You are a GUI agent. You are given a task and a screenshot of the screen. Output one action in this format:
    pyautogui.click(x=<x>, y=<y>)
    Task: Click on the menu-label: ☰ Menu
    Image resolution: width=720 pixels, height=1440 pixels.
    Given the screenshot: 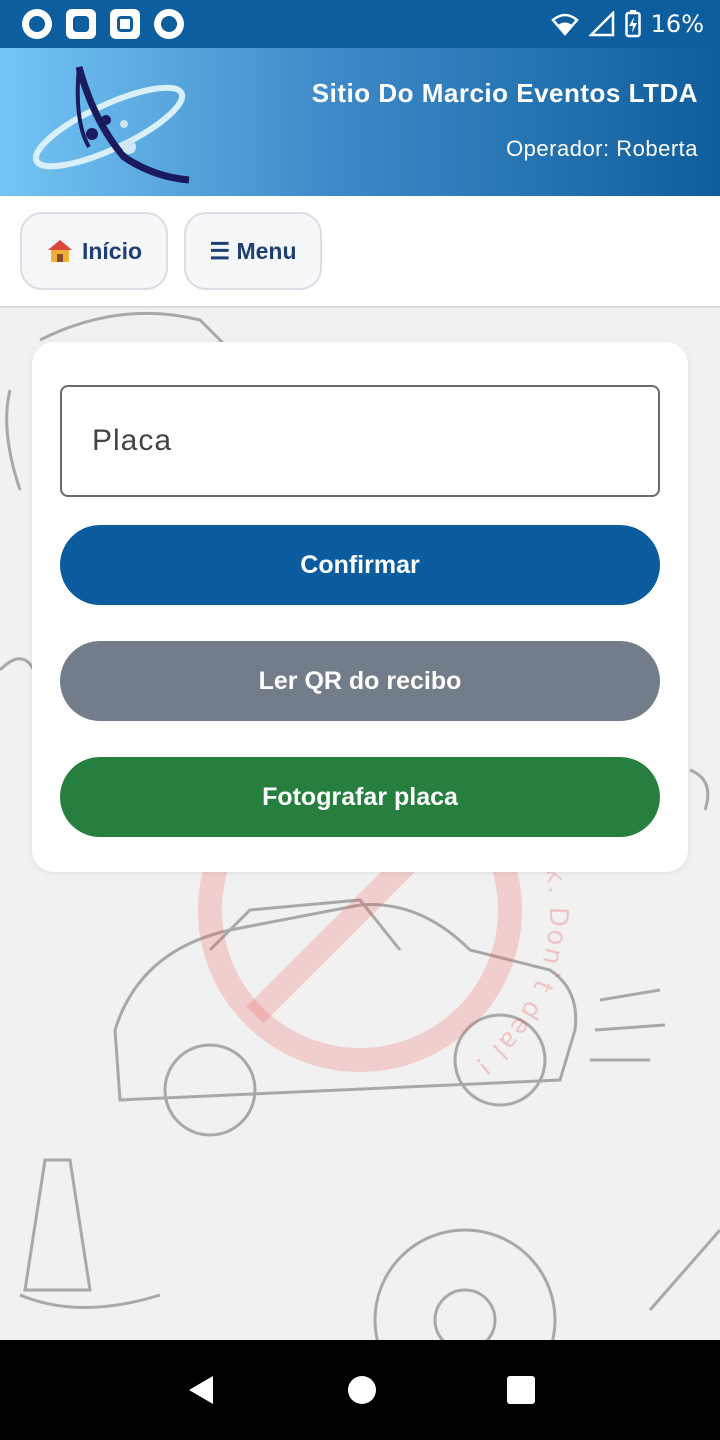 What is the action you would take?
    pyautogui.click(x=253, y=250)
    